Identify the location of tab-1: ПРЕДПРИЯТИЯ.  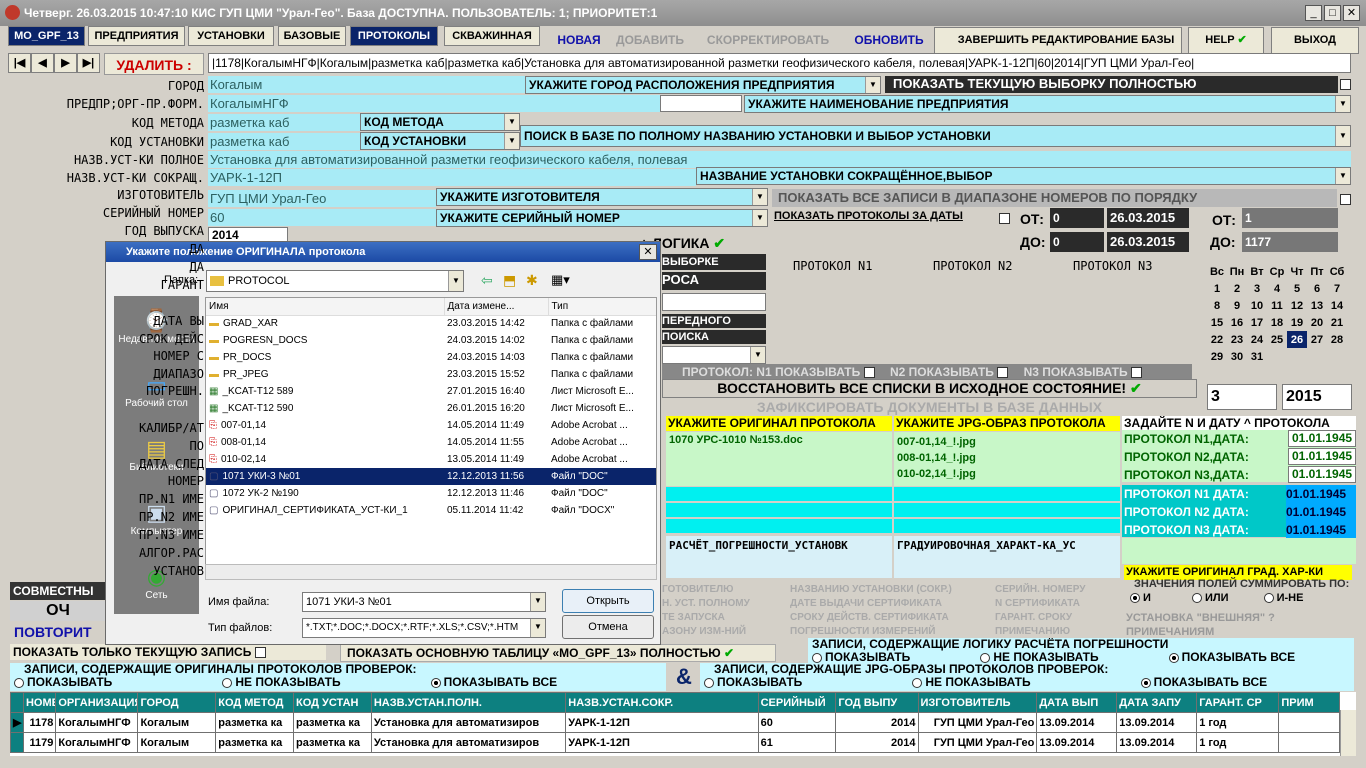
(136, 36).